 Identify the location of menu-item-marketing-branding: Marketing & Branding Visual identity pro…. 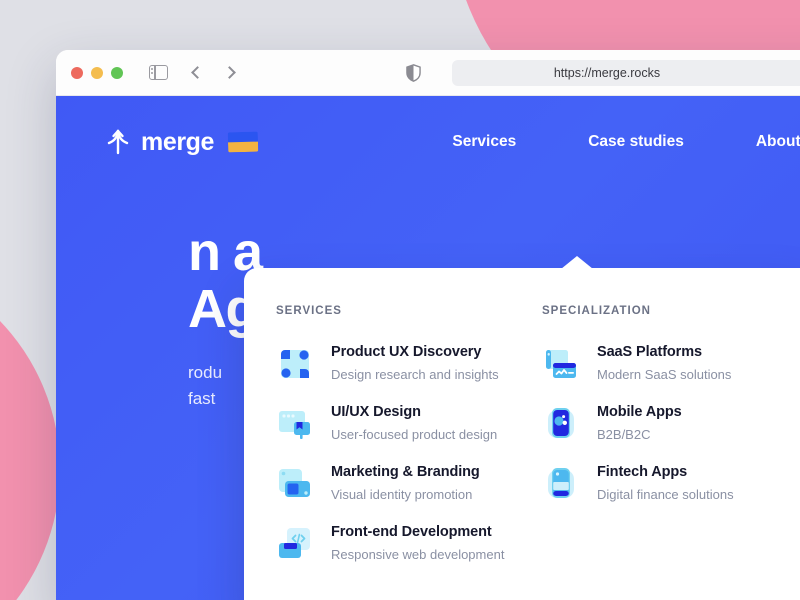
(395, 483).